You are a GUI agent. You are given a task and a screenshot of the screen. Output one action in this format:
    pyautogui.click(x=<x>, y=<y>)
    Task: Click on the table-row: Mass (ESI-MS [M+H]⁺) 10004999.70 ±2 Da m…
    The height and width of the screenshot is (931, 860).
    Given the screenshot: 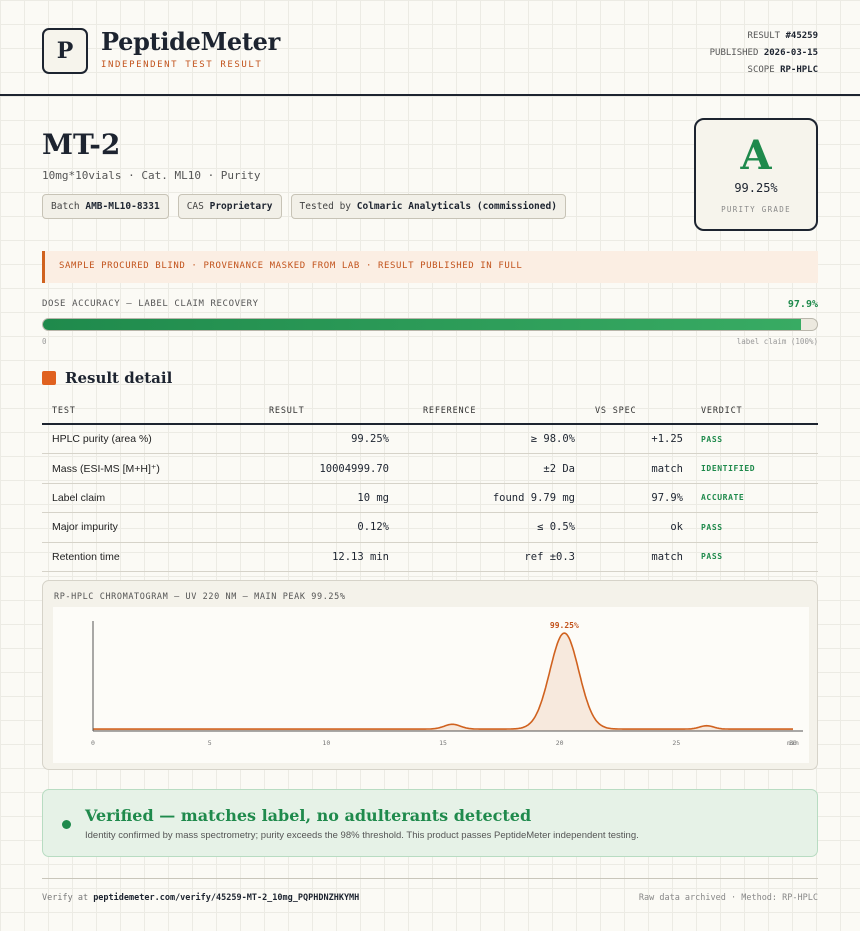 What is the action you would take?
    pyautogui.click(x=430, y=469)
    